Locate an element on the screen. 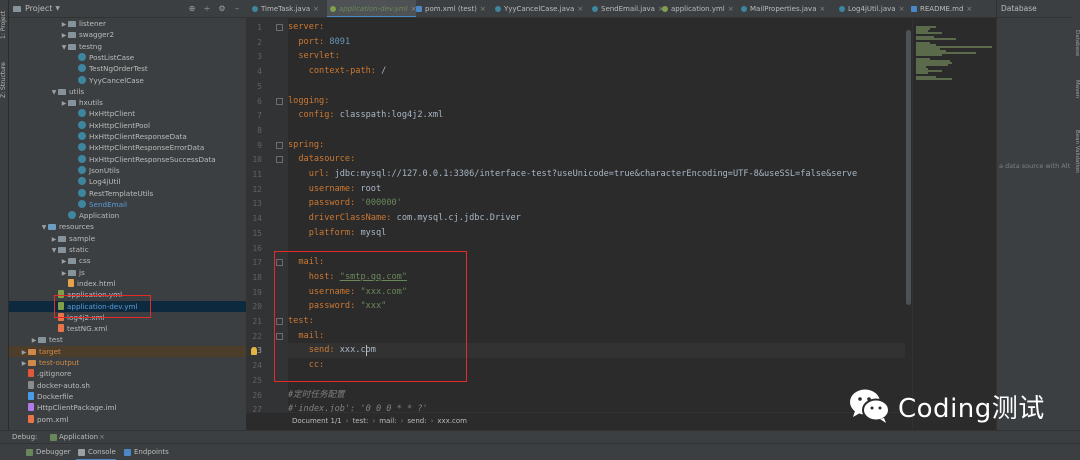 The image size is (1080, 460). tab: YyyCancelCase.java × is located at coordinates (537, 8).